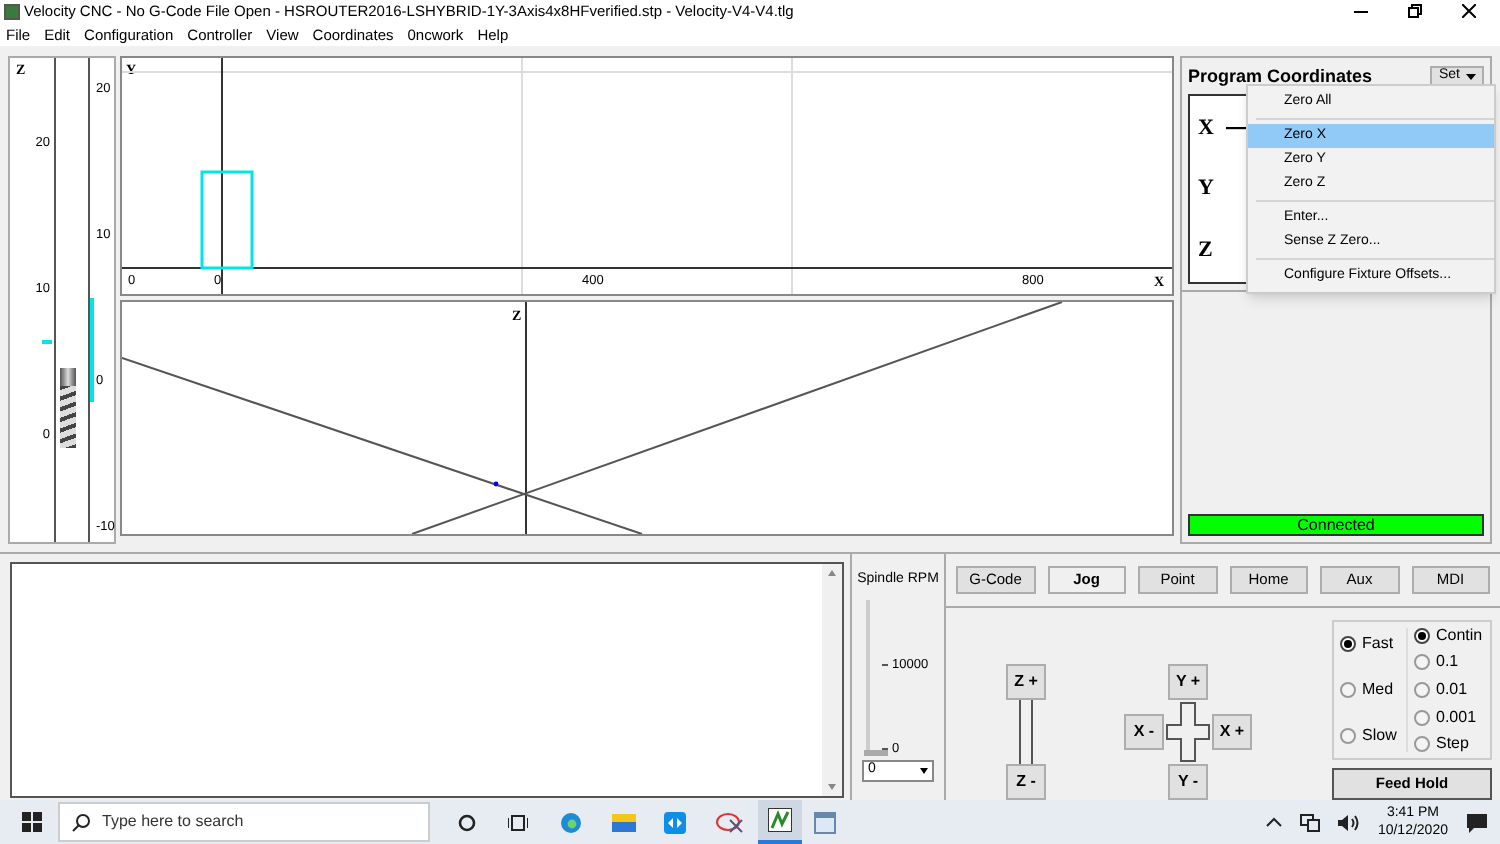  What do you see at coordinates (47, 341) in the screenshot?
I see `marker-icon` at bounding box center [47, 341].